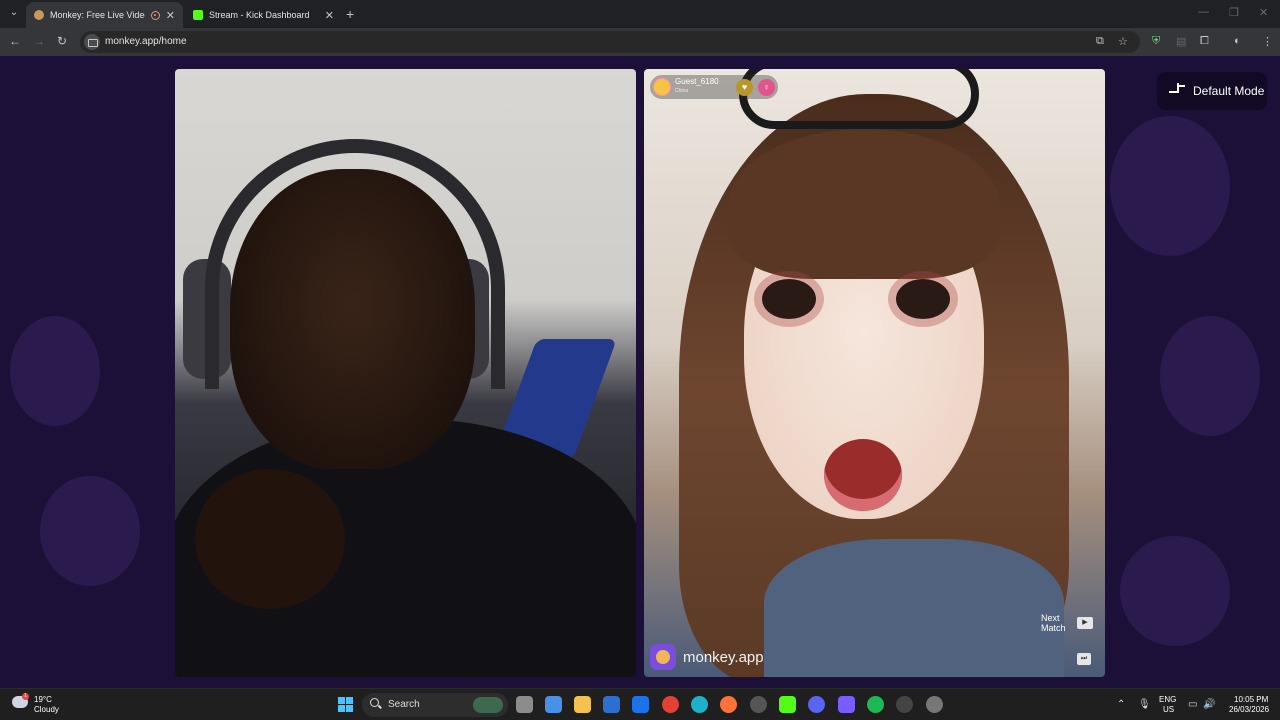 The image size is (1280, 720). Describe the element at coordinates (1177, 91) in the screenshot. I see `collapse-icon` at that location.